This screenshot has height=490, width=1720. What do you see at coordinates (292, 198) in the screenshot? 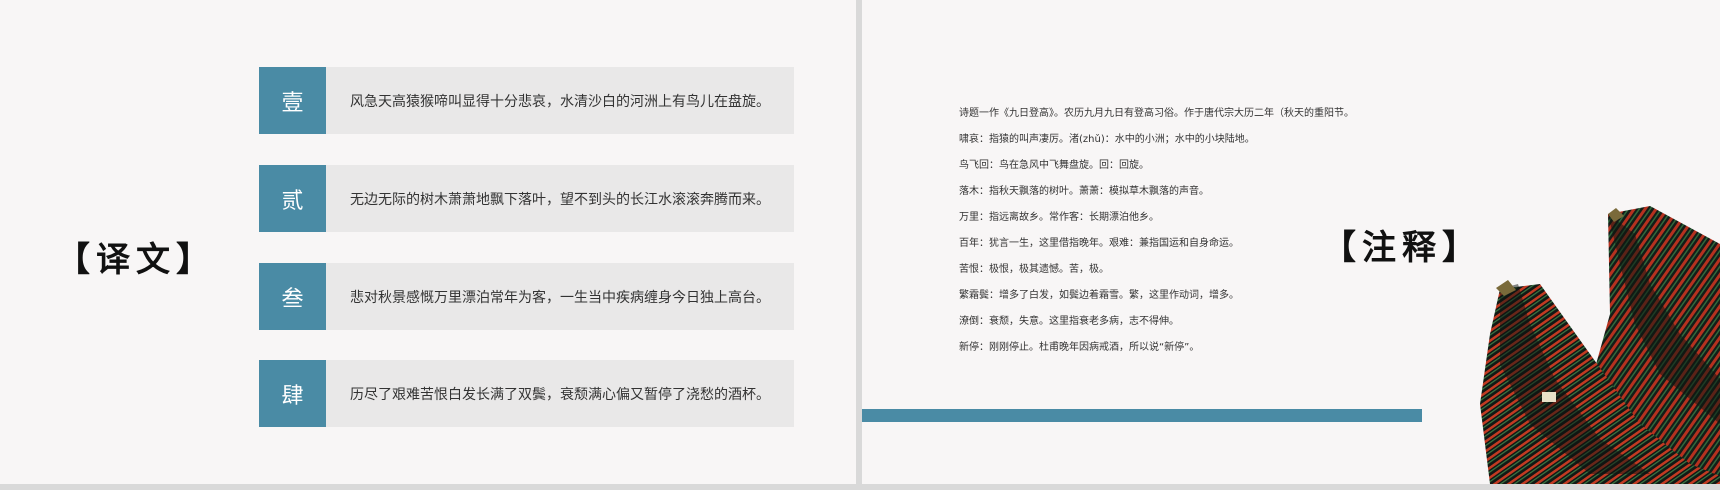
I see `row-badge: 贰` at bounding box center [292, 198].